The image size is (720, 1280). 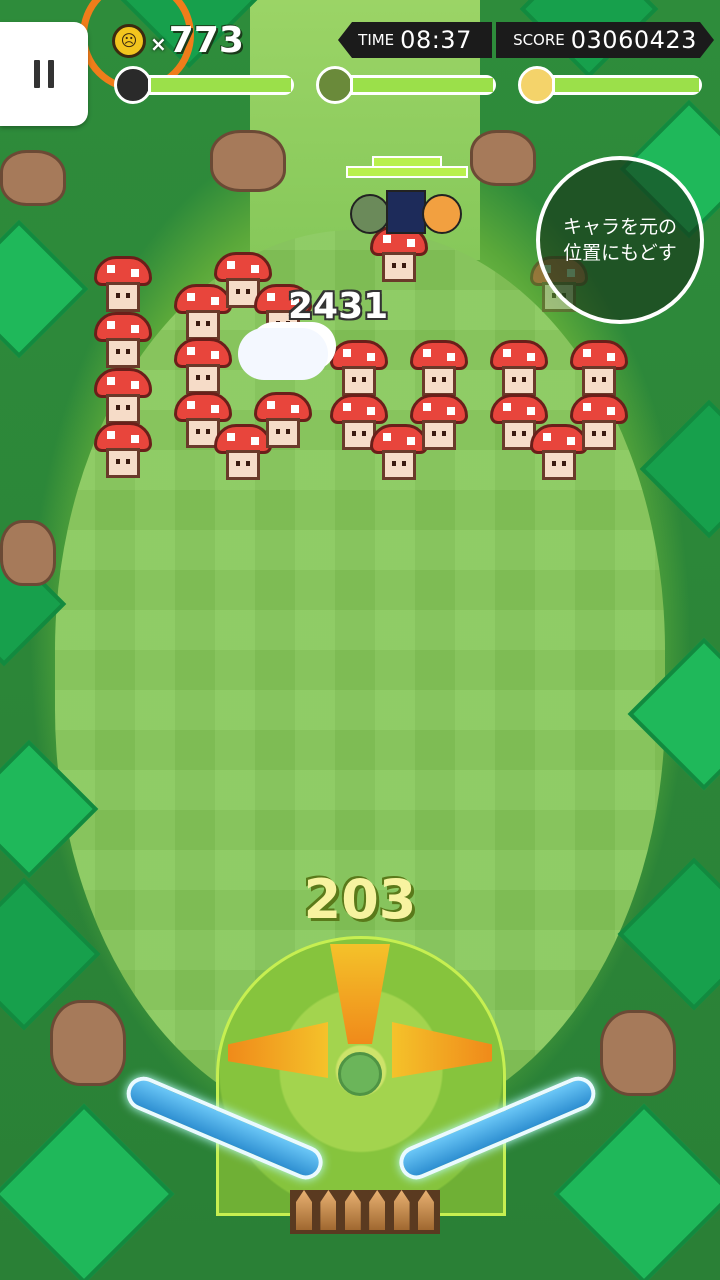 I want to click on return-characters-button: キャラを元の 位置にもどす, so click(x=620, y=240).